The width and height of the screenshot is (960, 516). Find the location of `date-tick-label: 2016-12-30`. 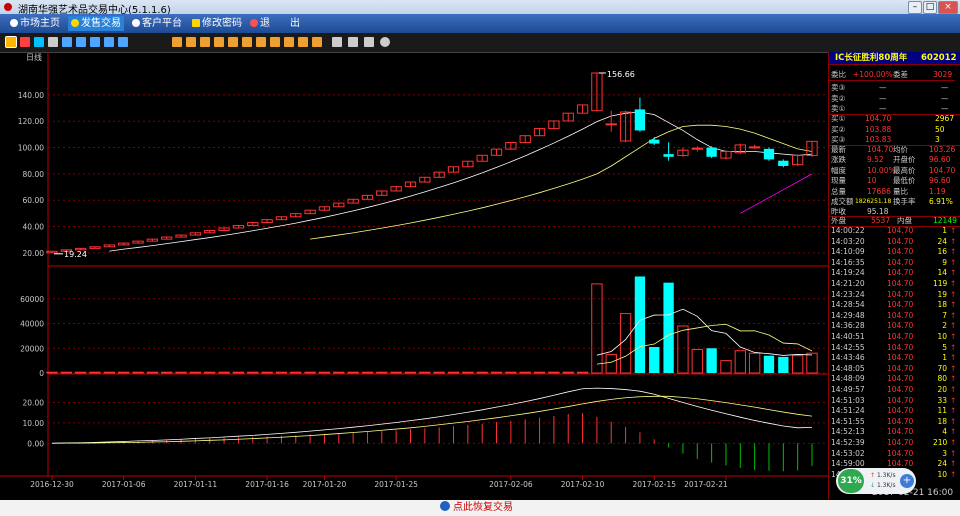

date-tick-label: 2016-12-30 is located at coordinates (52, 484).